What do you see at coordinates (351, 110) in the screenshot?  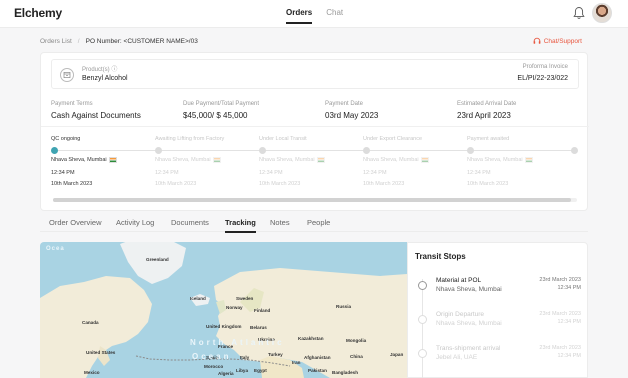 I see `payment-date: Payment Date 03rd May 2023` at bounding box center [351, 110].